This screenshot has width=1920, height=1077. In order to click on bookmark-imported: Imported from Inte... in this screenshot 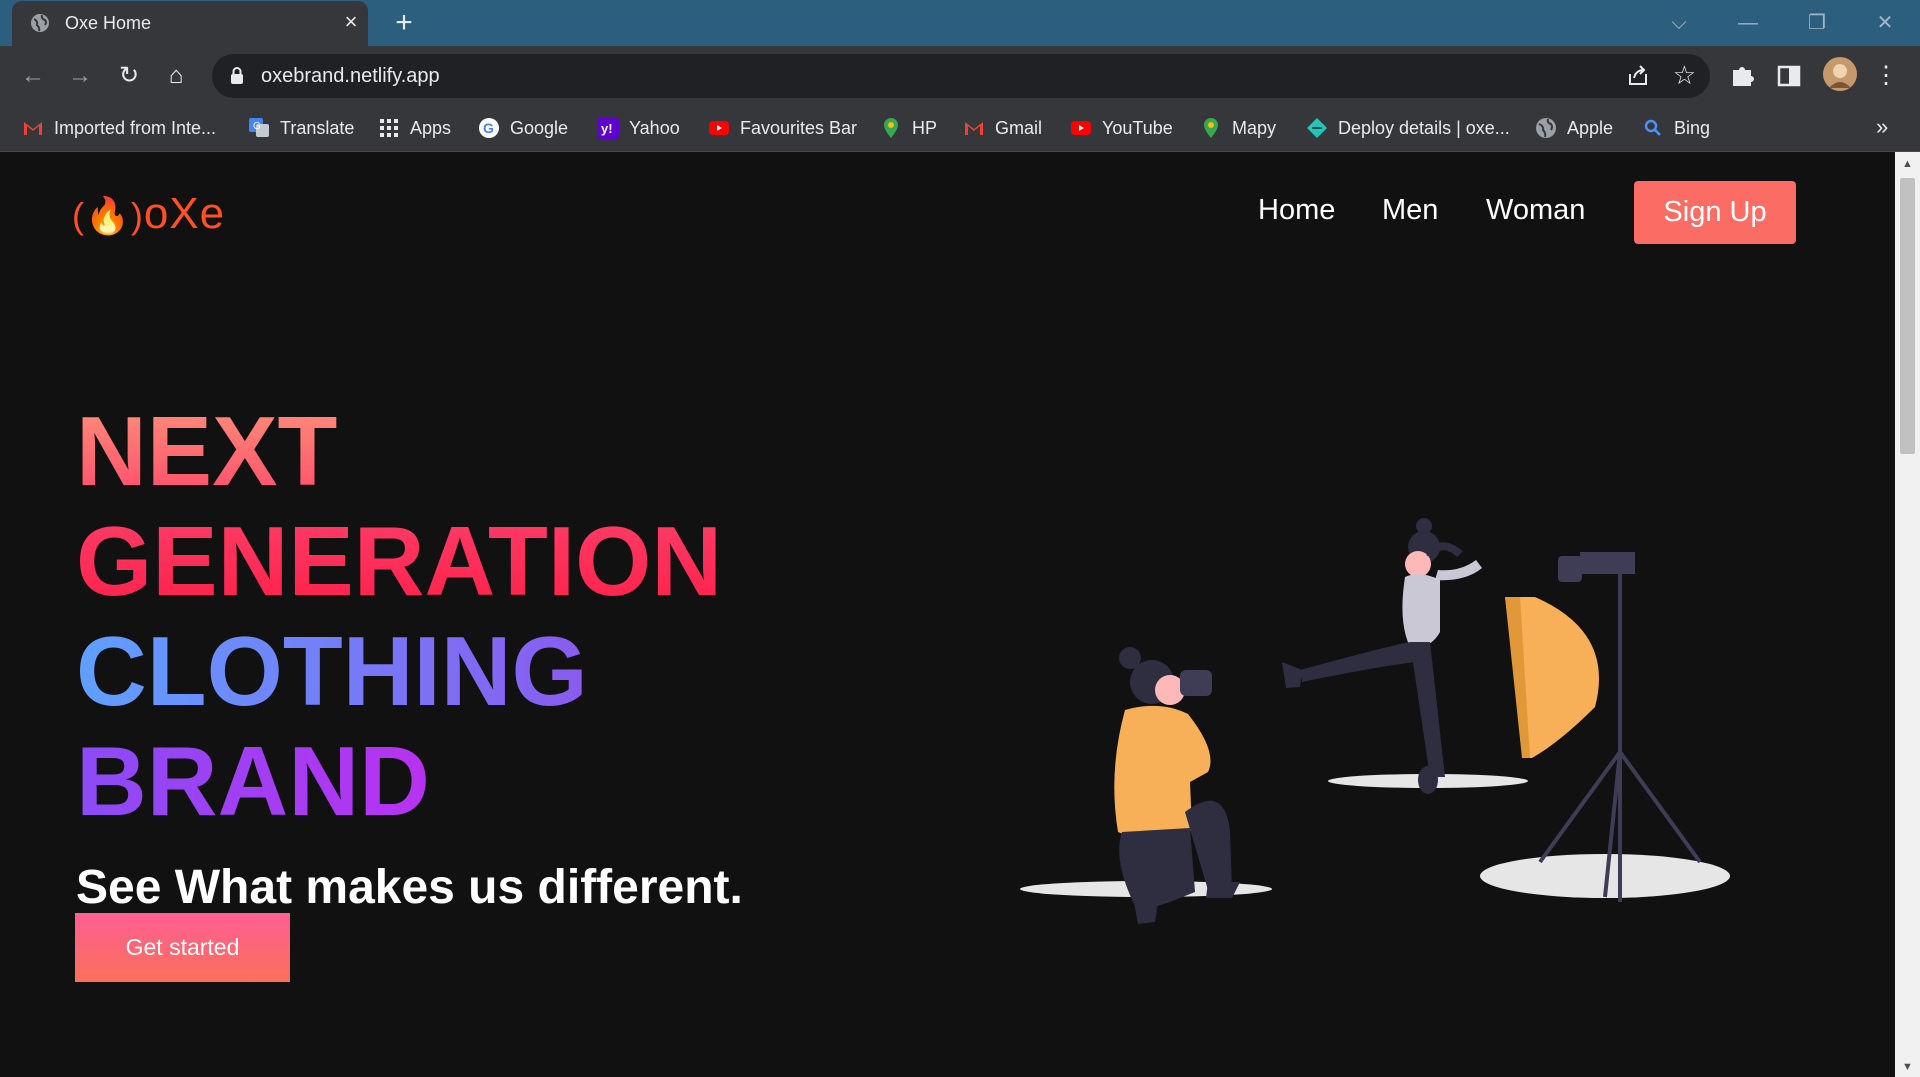, I will do `click(119, 128)`.